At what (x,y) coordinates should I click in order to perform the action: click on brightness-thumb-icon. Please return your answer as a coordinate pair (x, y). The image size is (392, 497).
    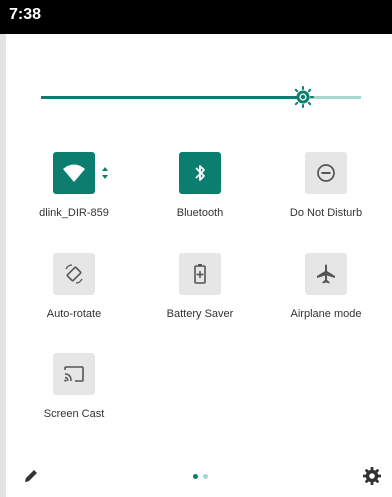
    Looking at the image, I should click on (303, 97).